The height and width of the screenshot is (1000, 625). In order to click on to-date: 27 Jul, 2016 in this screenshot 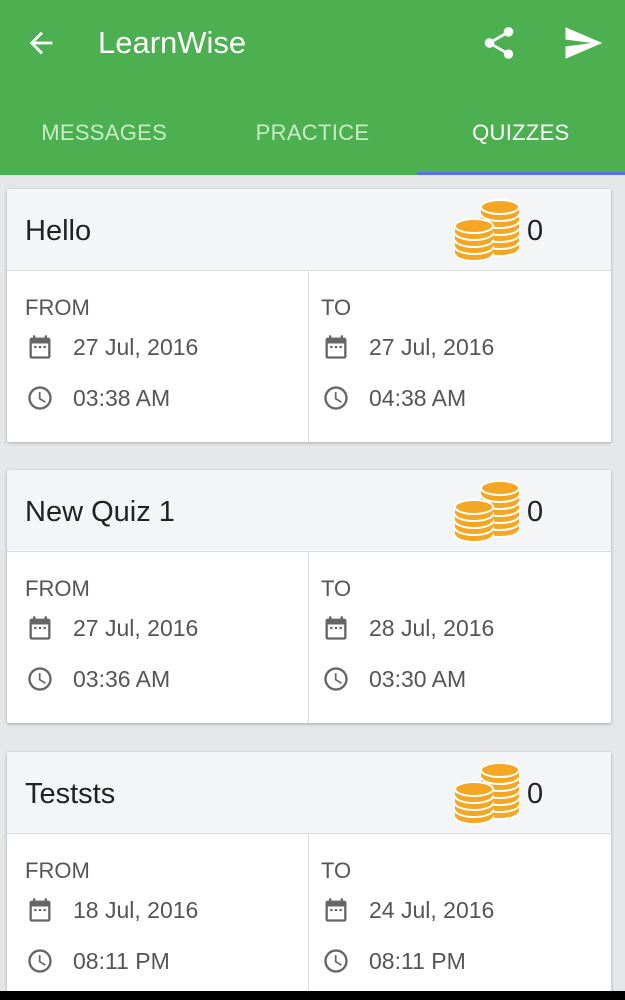, I will do `click(432, 346)`.